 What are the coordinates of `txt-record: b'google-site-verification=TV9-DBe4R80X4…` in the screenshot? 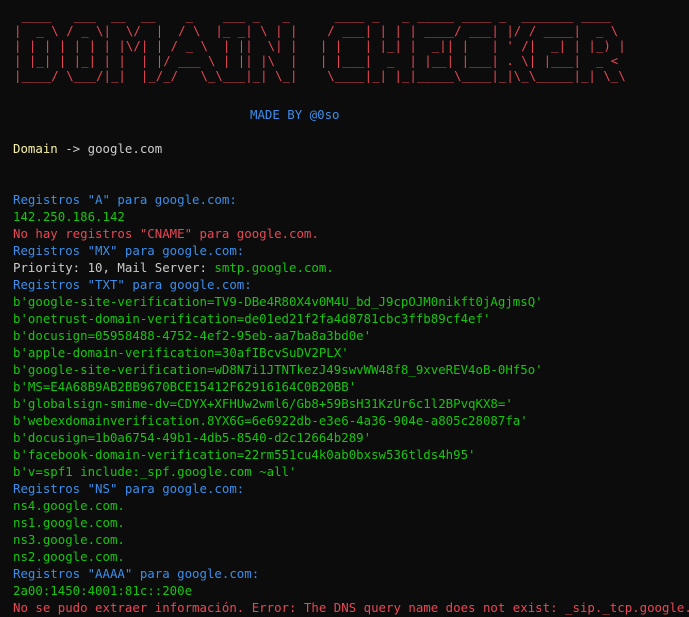 It's located at (278, 301).